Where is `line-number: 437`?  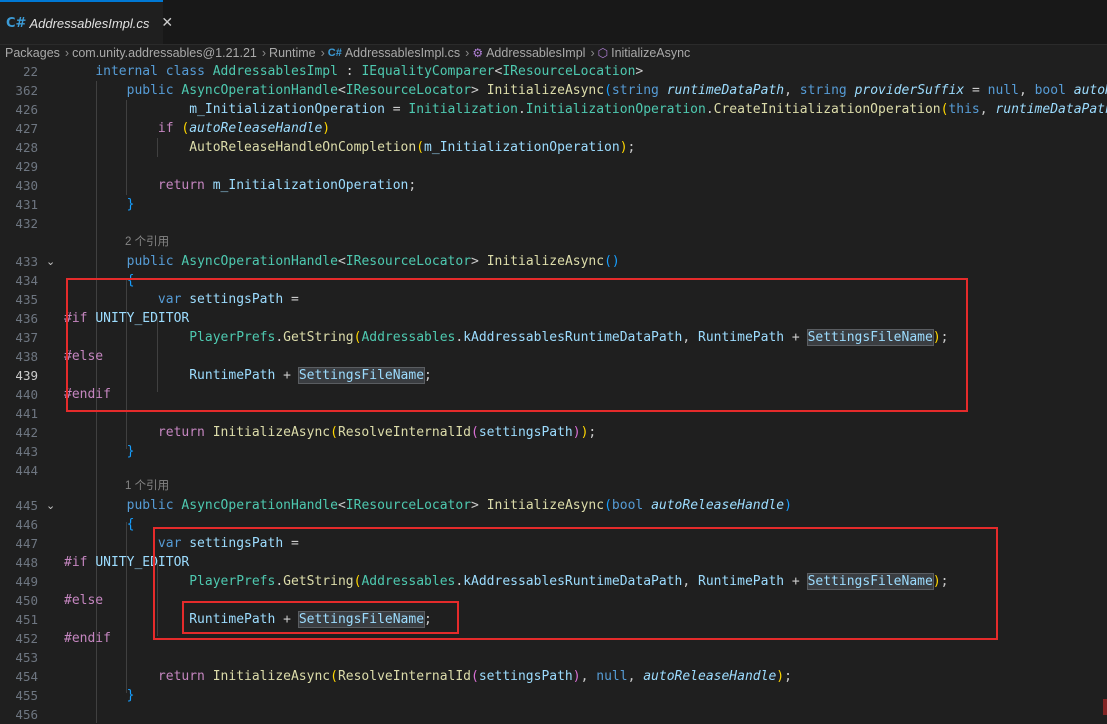
line-number: 437 is located at coordinates (26, 337).